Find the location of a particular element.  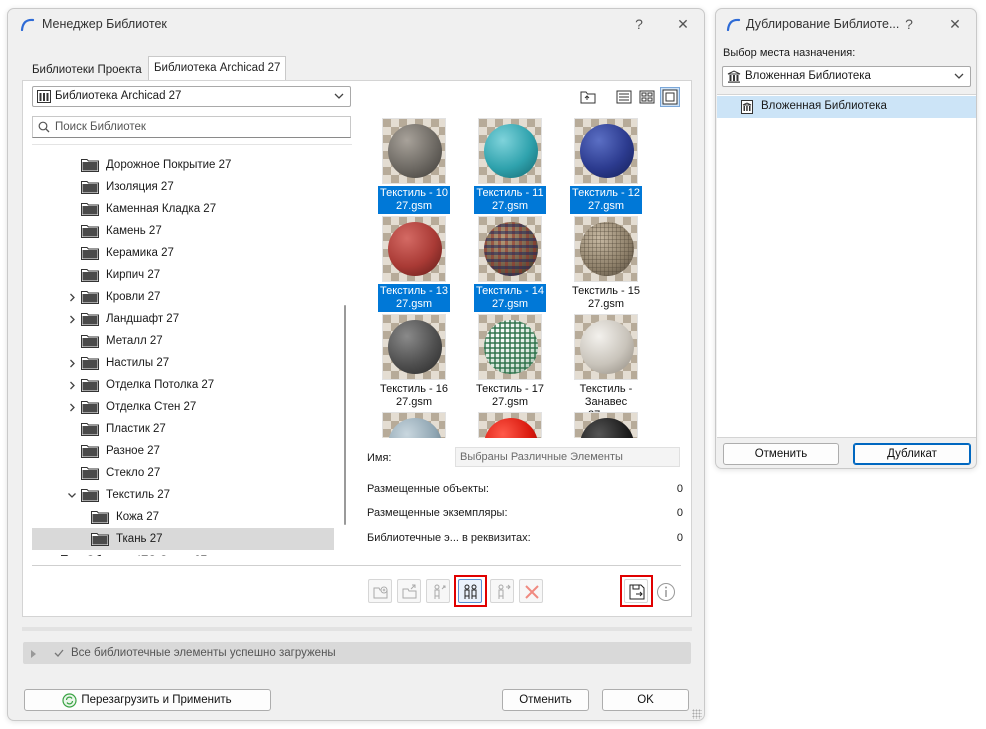

tree-item: Металл 27 is located at coordinates (183, 341).